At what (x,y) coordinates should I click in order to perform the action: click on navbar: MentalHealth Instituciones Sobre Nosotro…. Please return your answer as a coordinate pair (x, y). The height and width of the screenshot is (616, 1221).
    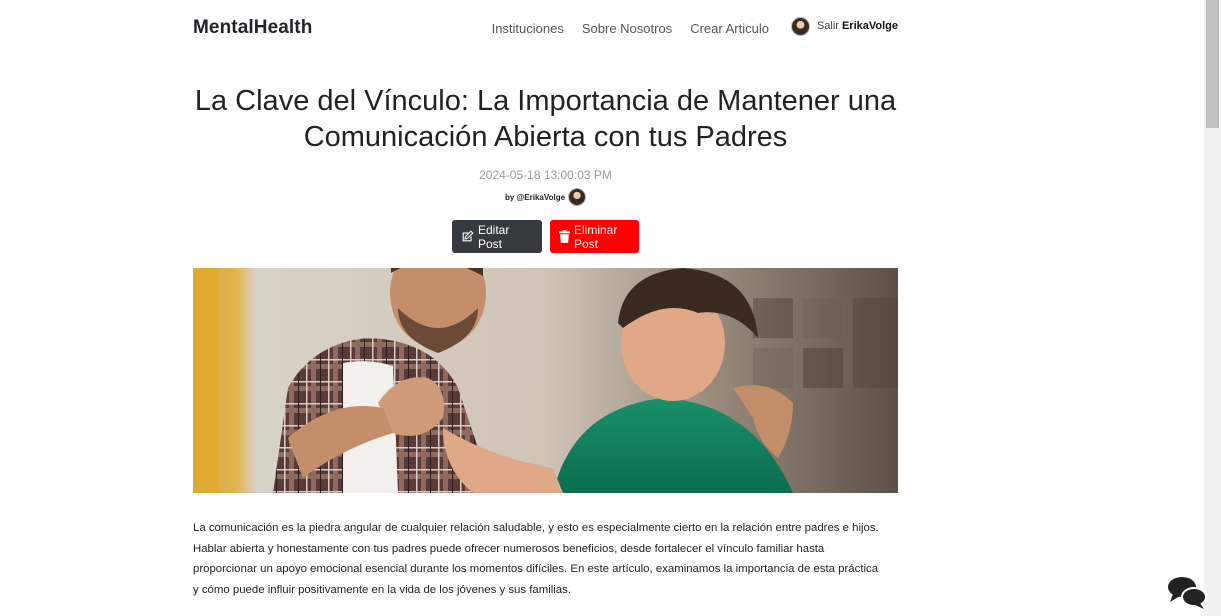
    Looking at the image, I should click on (545, 28).